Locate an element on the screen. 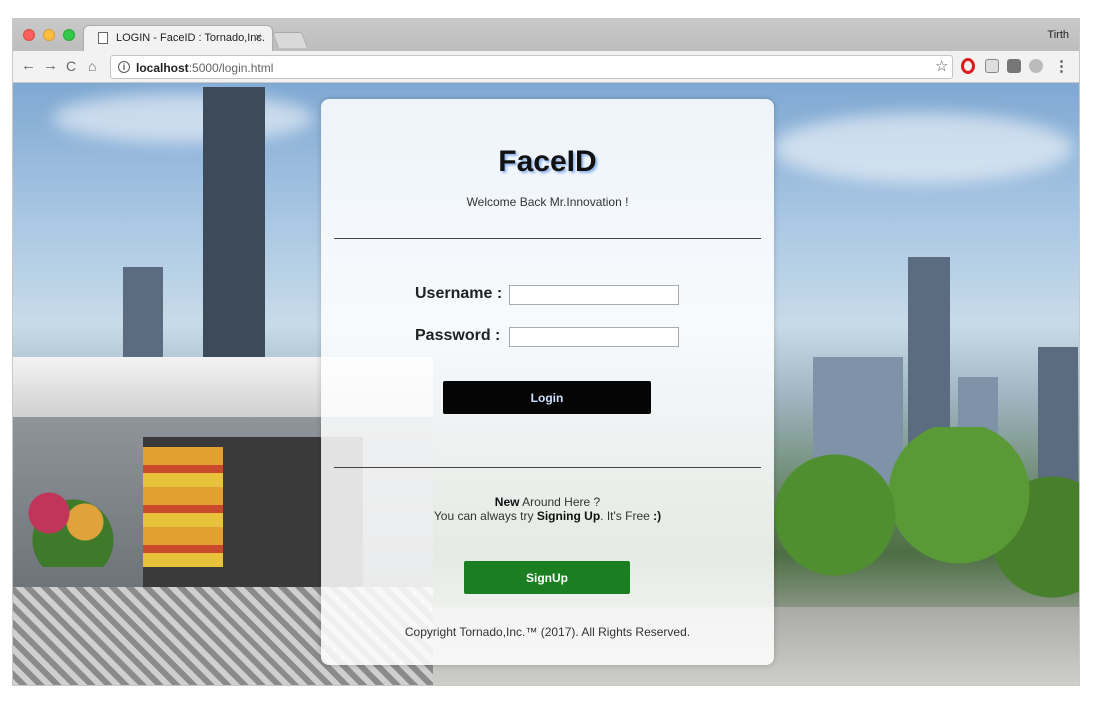 The image size is (1094, 702). signing-up-text: Signing Up is located at coordinates (568, 516).